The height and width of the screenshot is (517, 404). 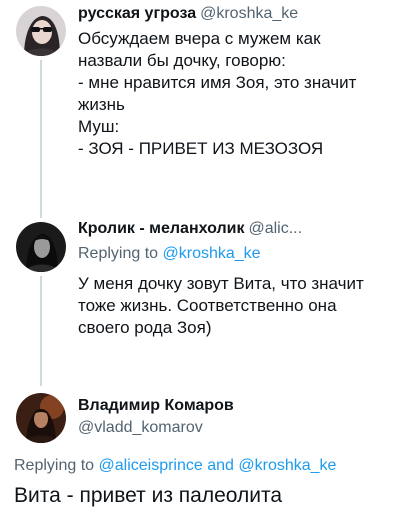 I want to click on tweet1-line-3: - мне нравится имя Зоя, это значит, so click(x=217, y=82).